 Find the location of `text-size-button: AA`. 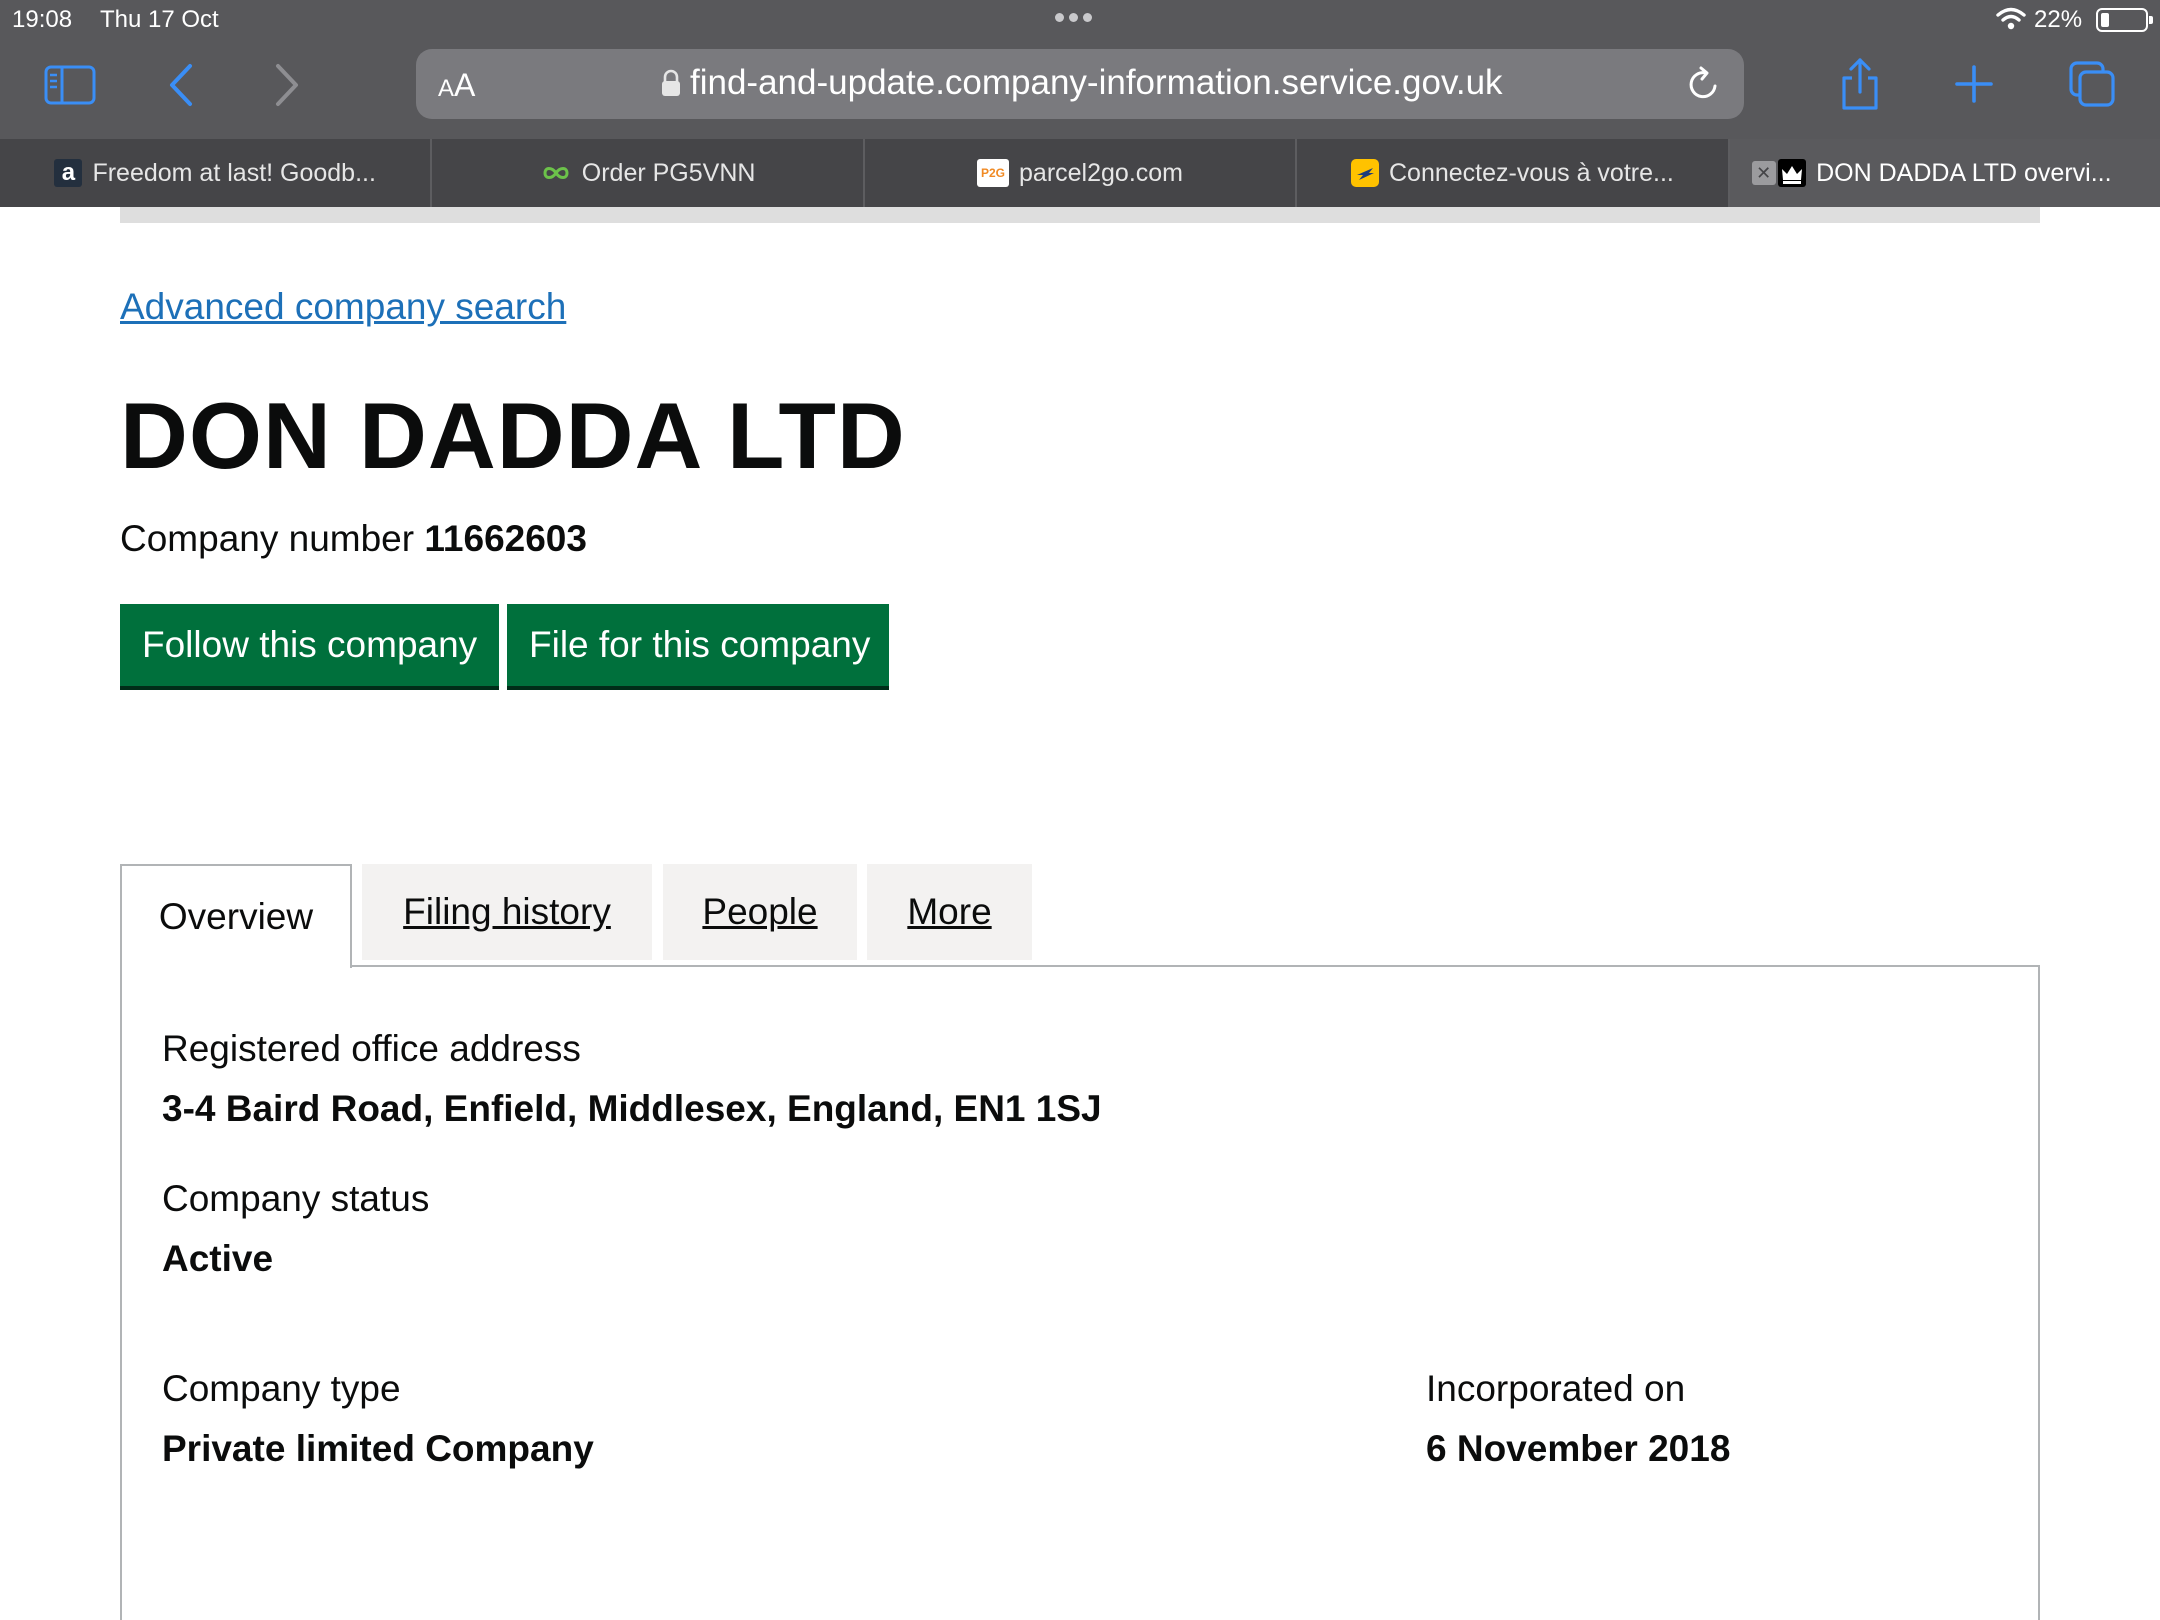

text-size-button: AA is located at coordinates (456, 85).